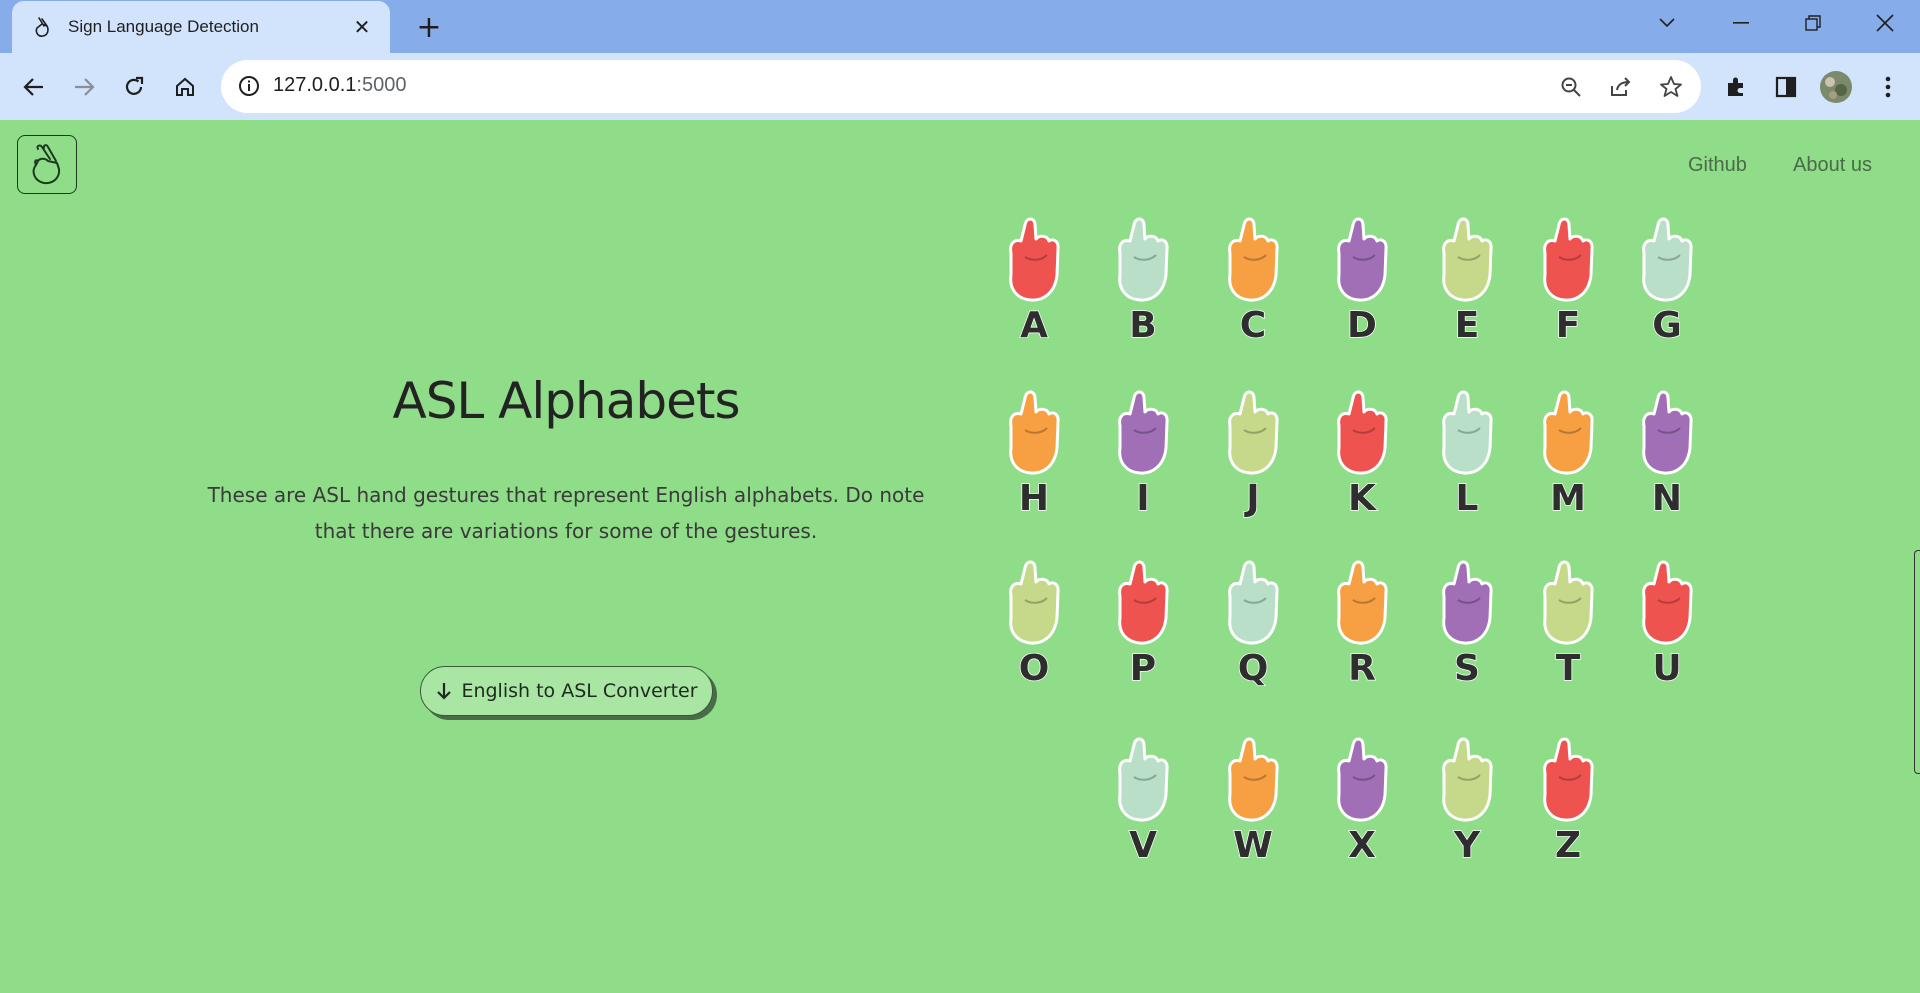 The image size is (1920, 993). Describe the element at coordinates (1034, 259) in the screenshot. I see `hand-sign-a-icon` at that location.